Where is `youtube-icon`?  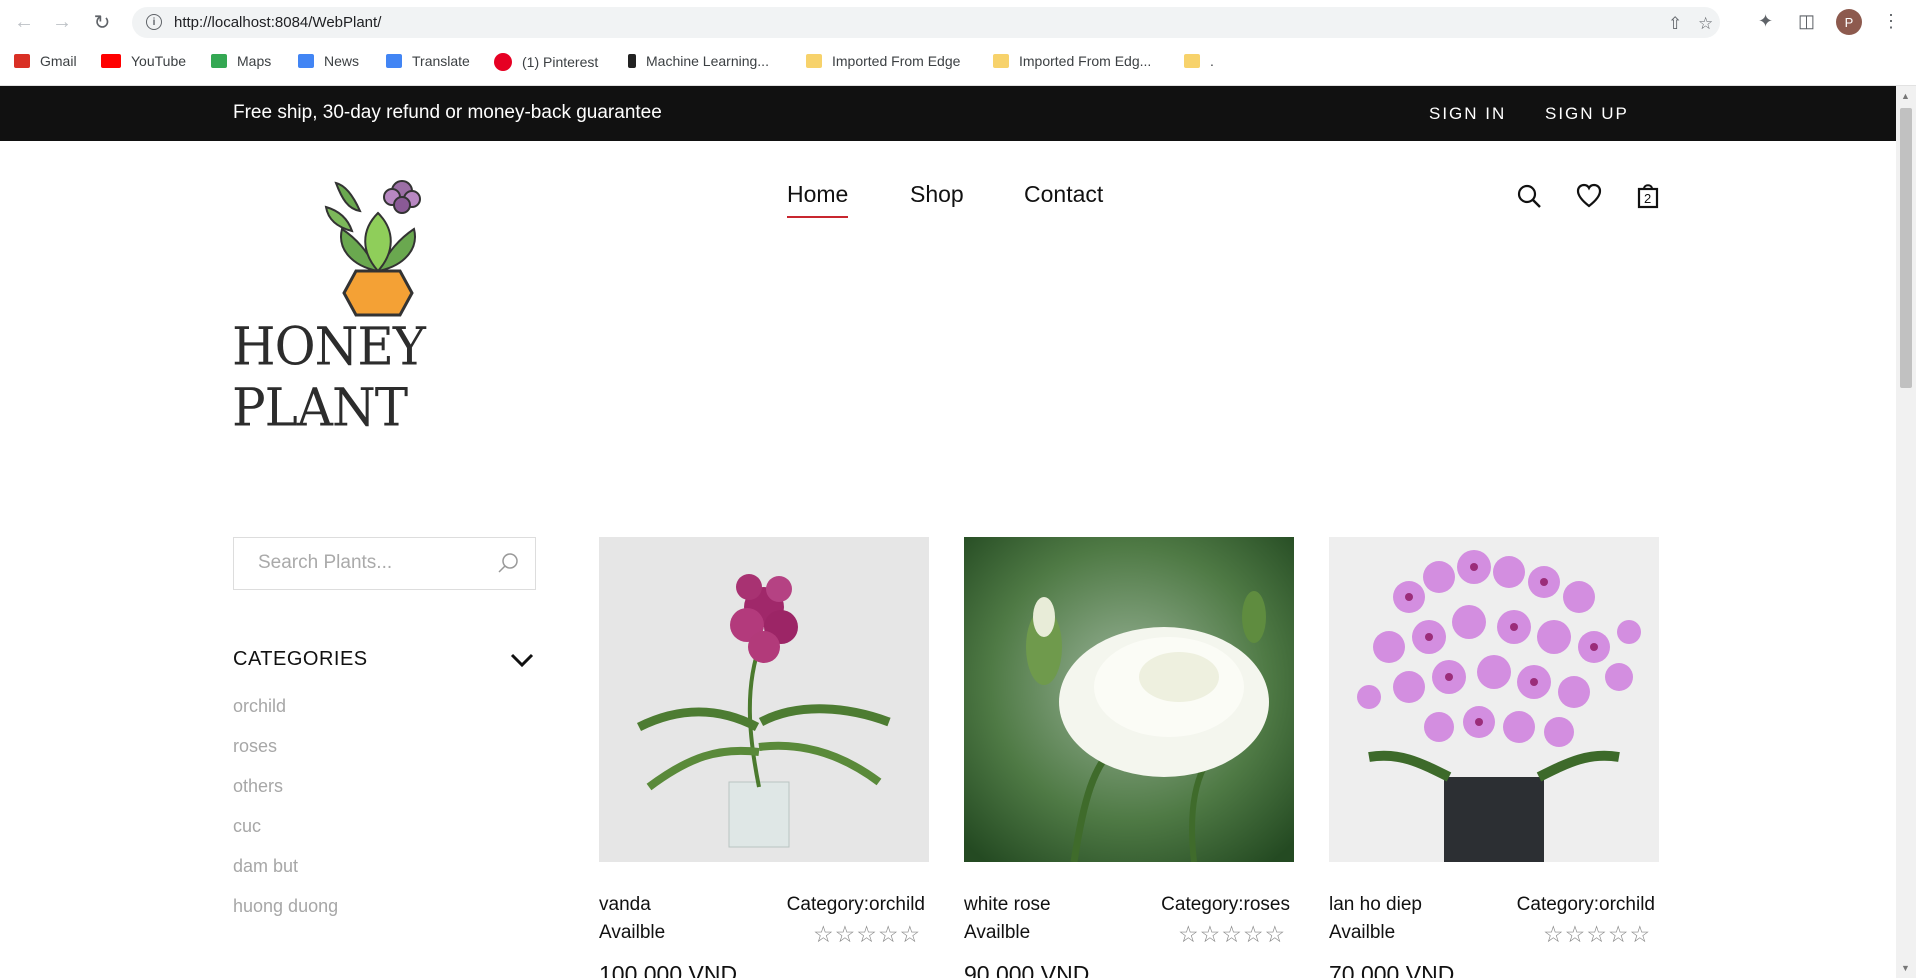 youtube-icon is located at coordinates (111, 61).